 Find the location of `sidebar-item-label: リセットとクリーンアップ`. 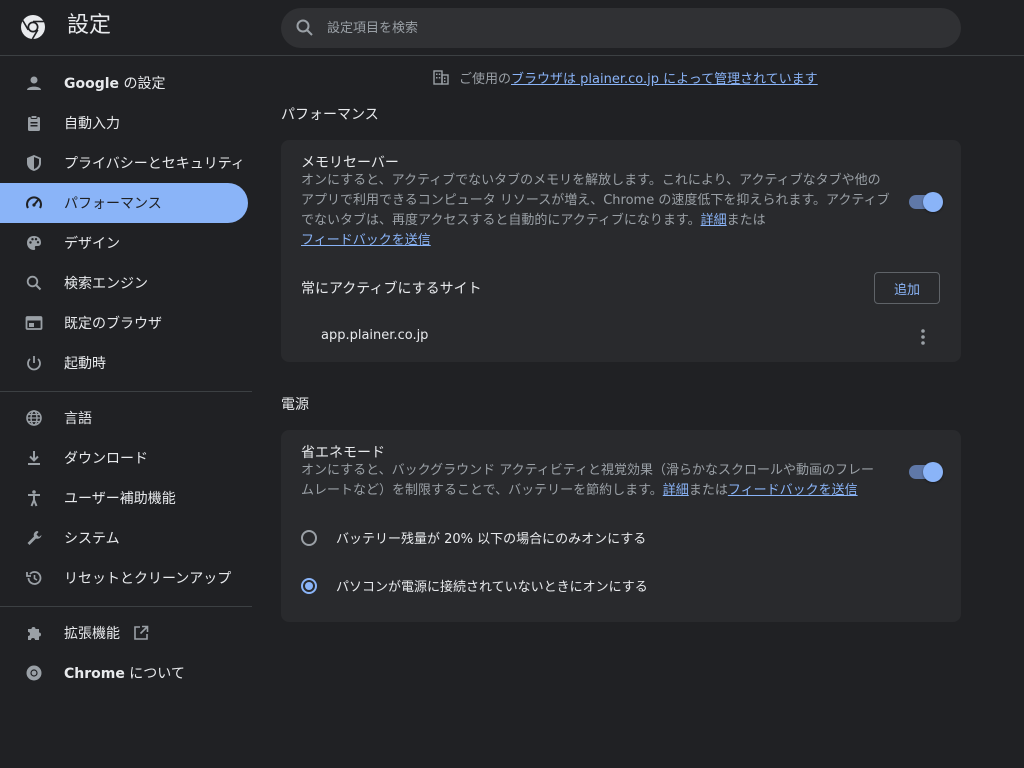

sidebar-item-label: リセットとクリーンアップ is located at coordinates (148, 579).